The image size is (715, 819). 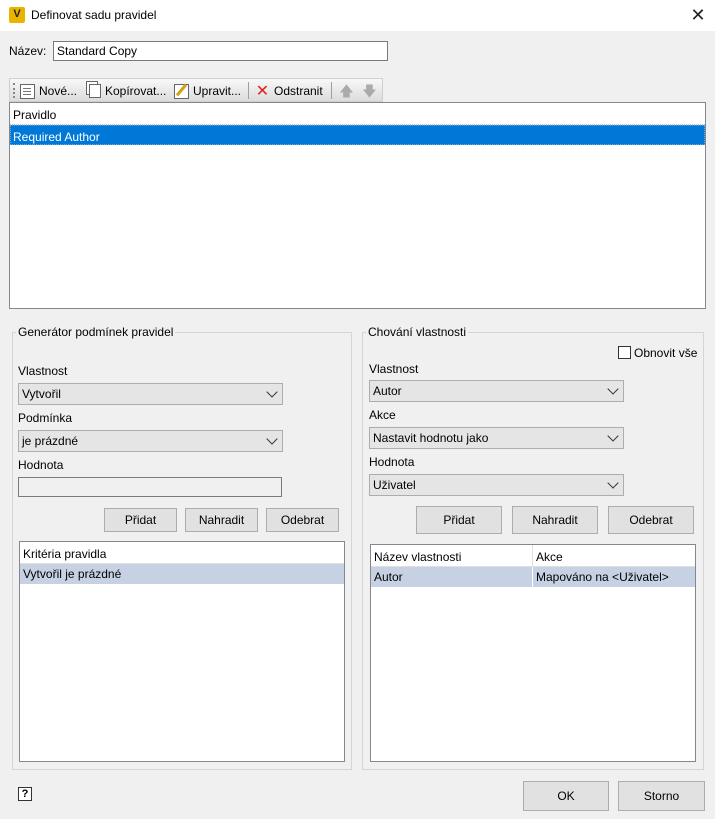 What do you see at coordinates (392, 462) in the screenshot?
I see `behavior-value-label: Hodnota` at bounding box center [392, 462].